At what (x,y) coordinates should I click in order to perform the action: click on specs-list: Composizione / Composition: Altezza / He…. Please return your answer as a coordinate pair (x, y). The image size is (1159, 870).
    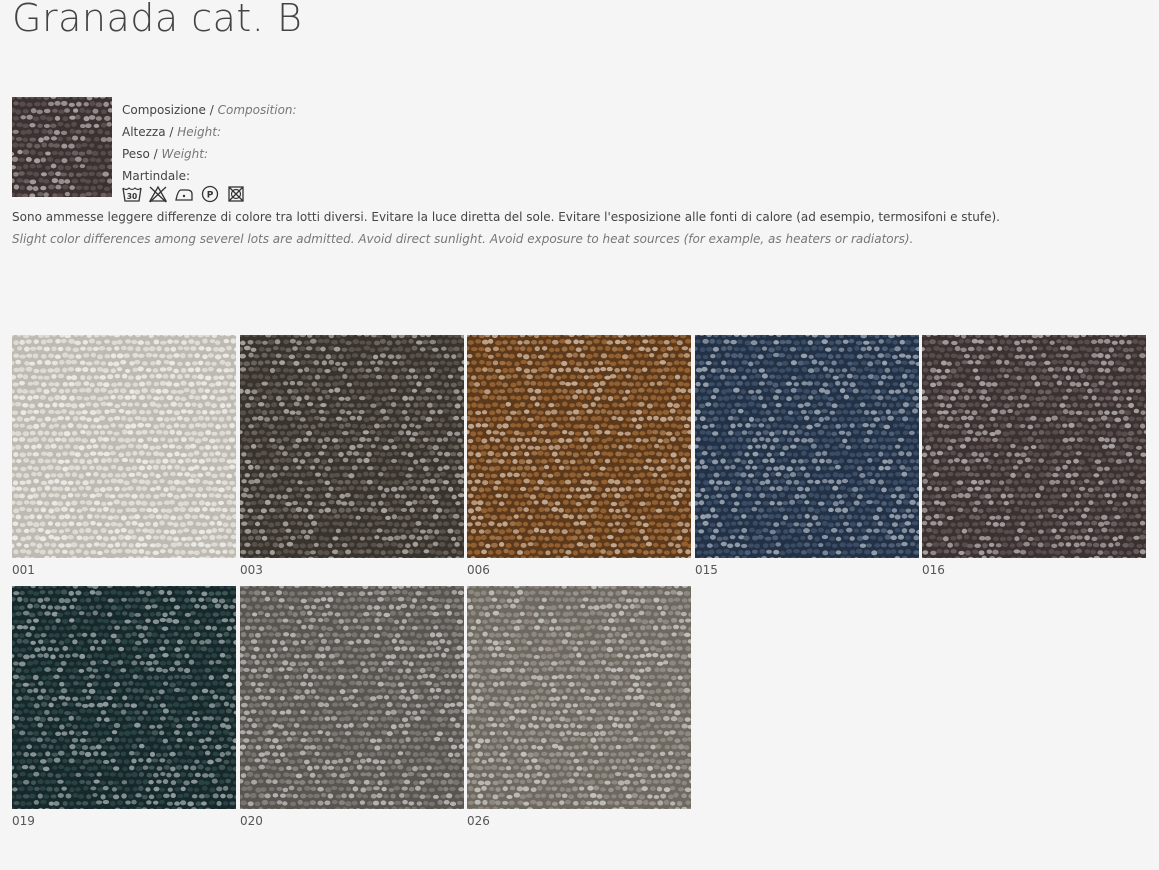
    Looking at the image, I should click on (209, 143).